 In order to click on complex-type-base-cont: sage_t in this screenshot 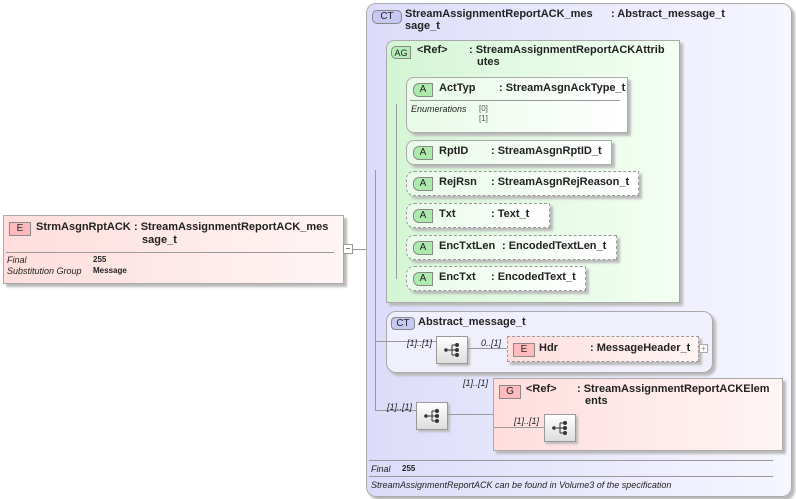, I will do `click(422, 26)`.